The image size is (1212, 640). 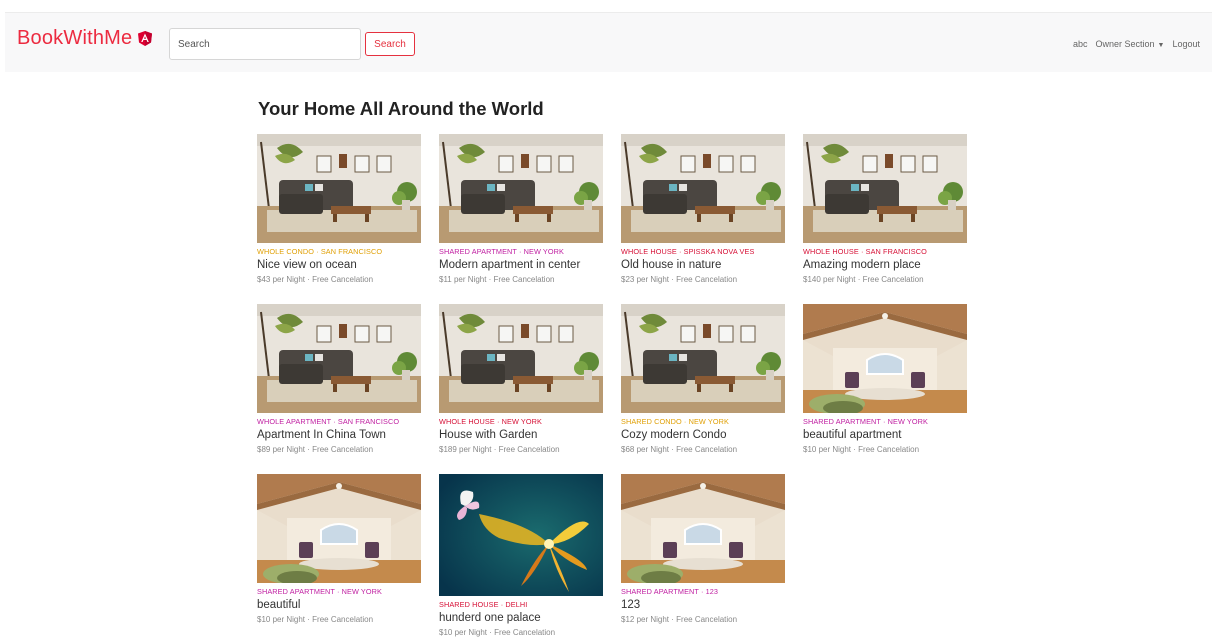 I want to click on rental-title: hunderd one palace, so click(x=521, y=618).